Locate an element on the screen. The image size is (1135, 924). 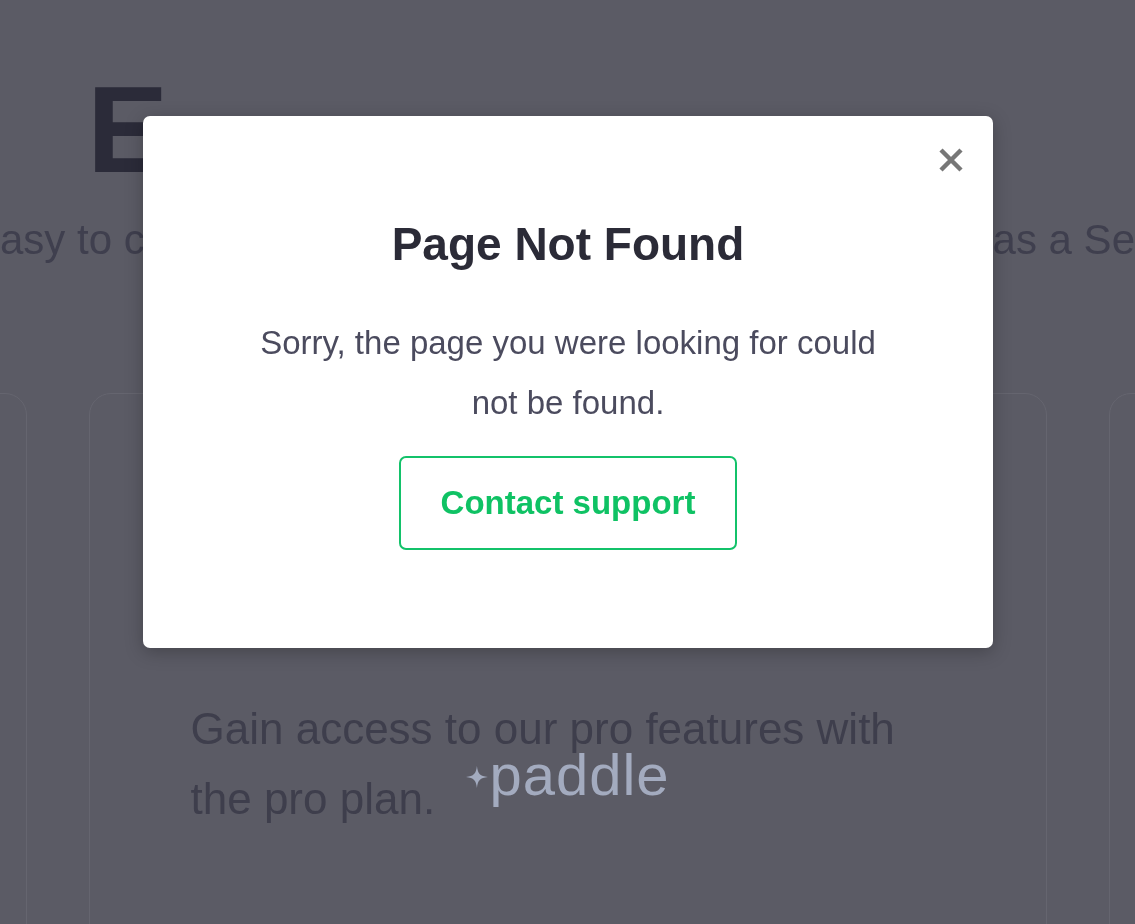
logo-wordmark: paddle is located at coordinates (579, 775).